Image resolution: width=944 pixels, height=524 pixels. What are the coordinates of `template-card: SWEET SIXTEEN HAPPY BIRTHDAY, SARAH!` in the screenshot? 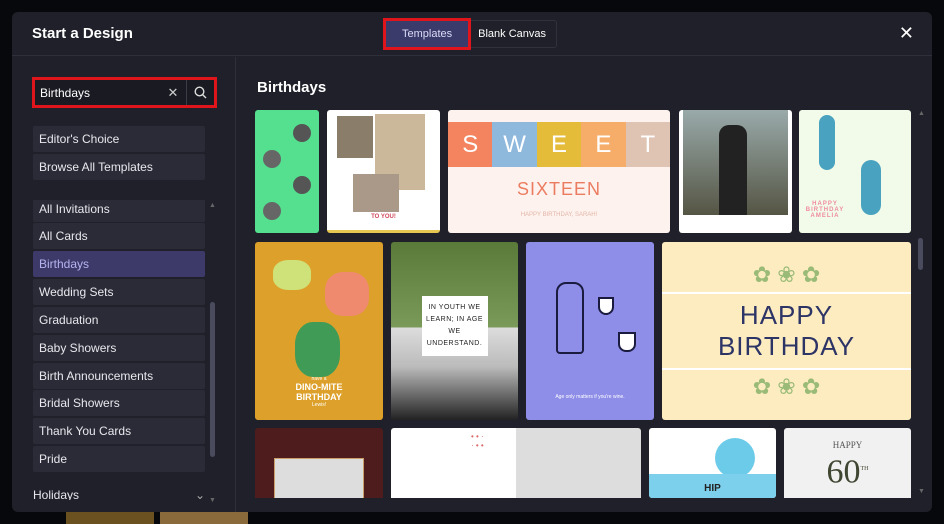 It's located at (559, 171).